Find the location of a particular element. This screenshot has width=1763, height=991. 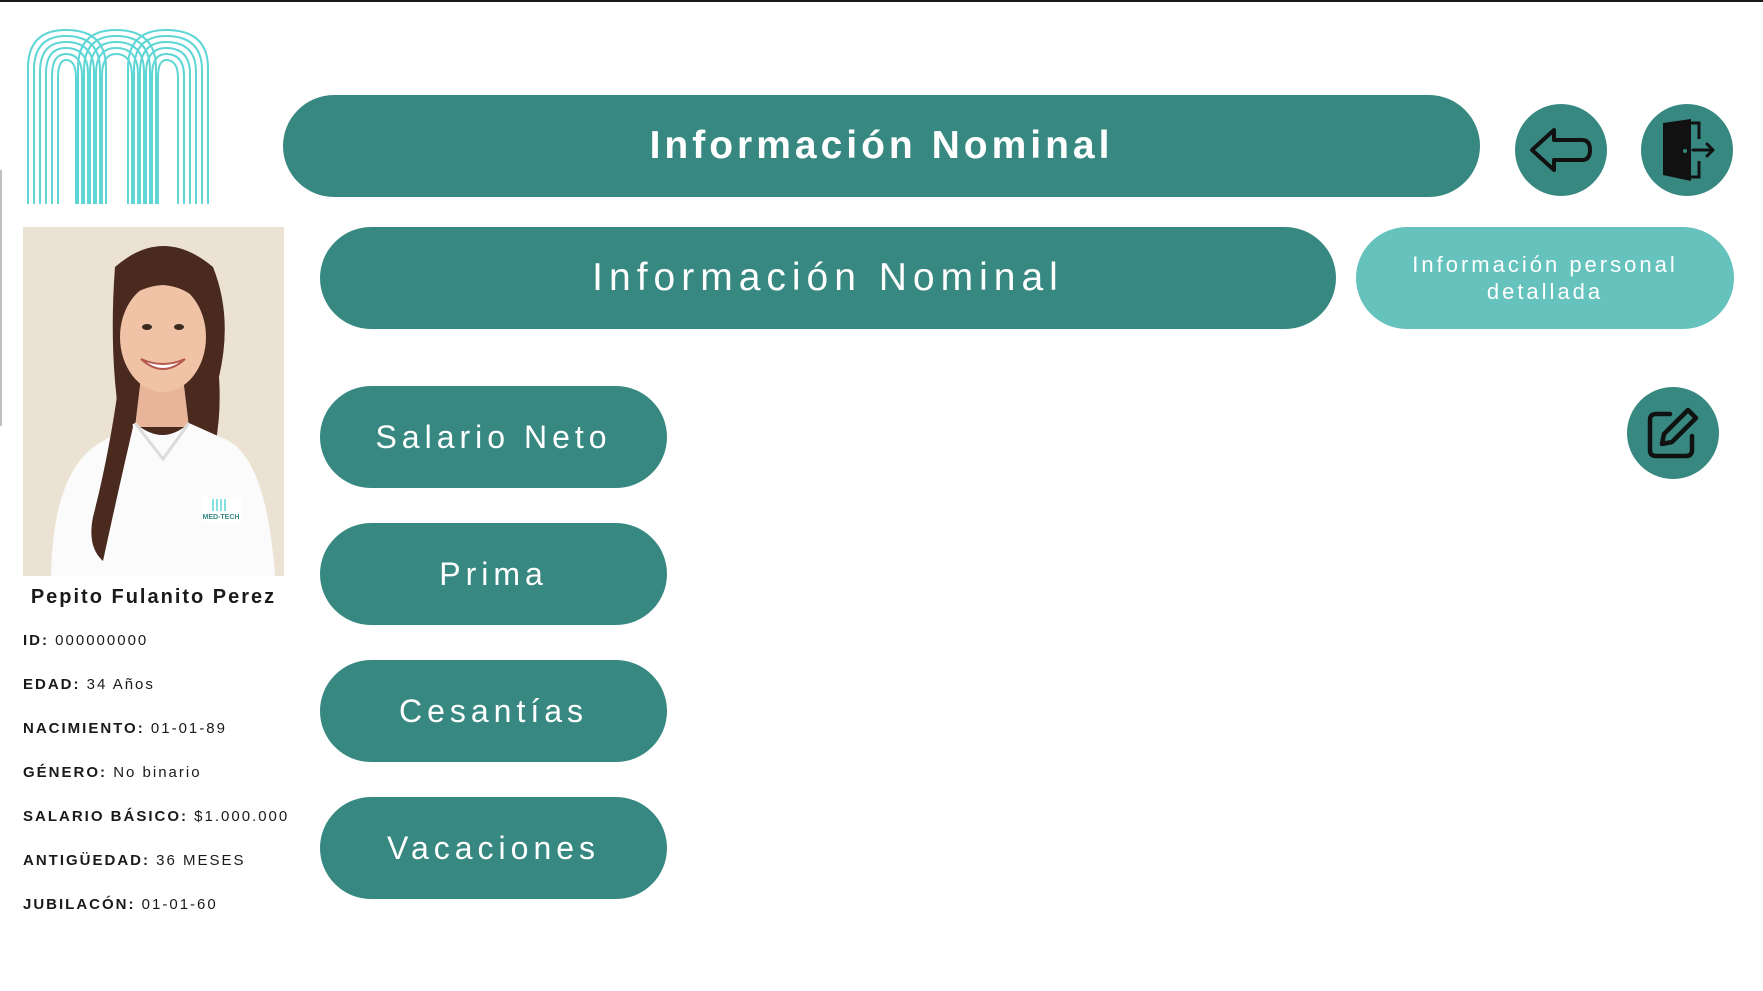

info-row-nacimiento: NACIMIENTO: 01-01-89 is located at coordinates (158, 742).